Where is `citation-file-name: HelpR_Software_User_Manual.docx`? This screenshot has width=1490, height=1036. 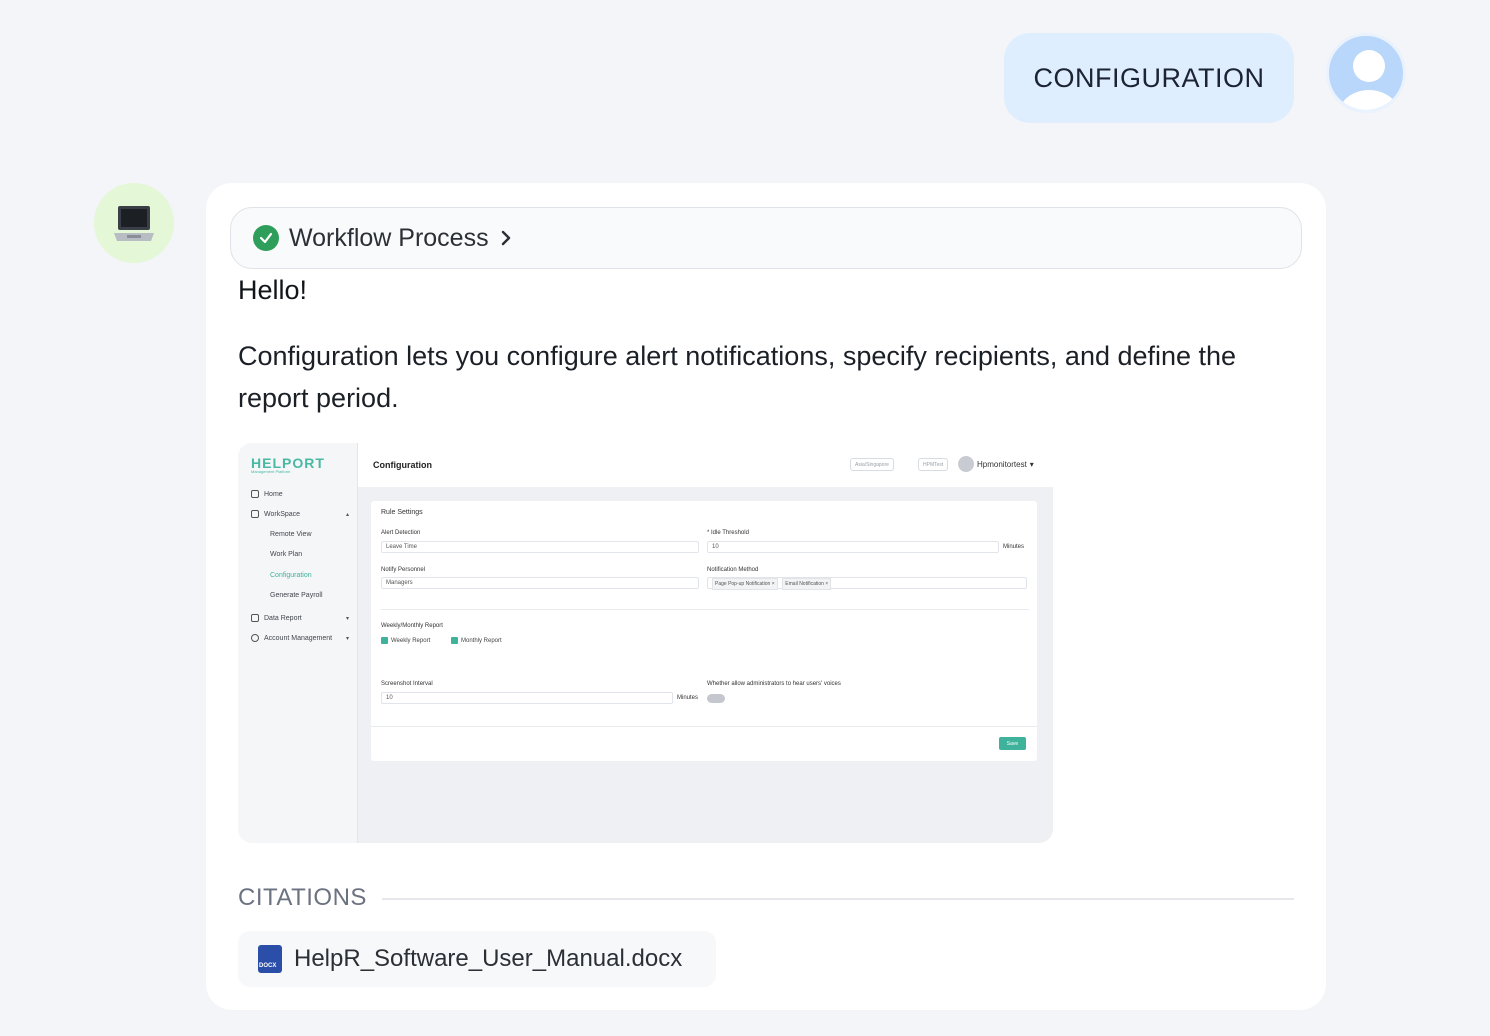 citation-file-name: HelpR_Software_User_Manual.docx is located at coordinates (488, 958).